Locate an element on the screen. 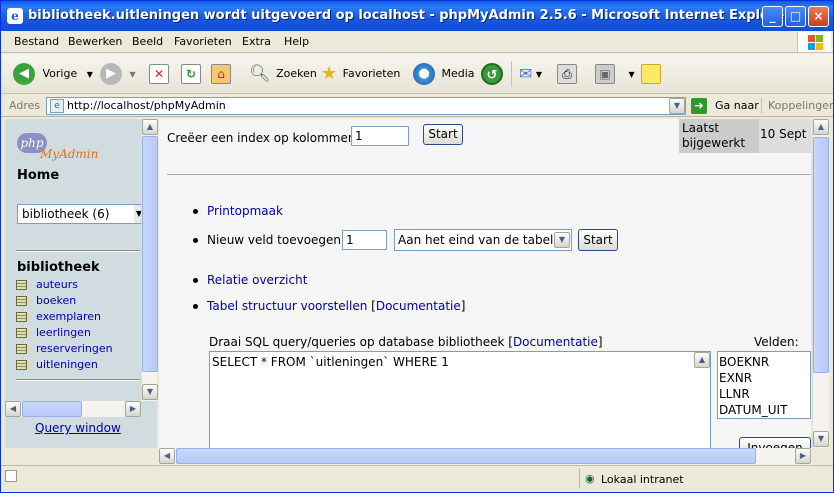 The image size is (834, 493). fields-listbox: BOEKNR EXNR LLNR DATUM_UIT is located at coordinates (764, 385).